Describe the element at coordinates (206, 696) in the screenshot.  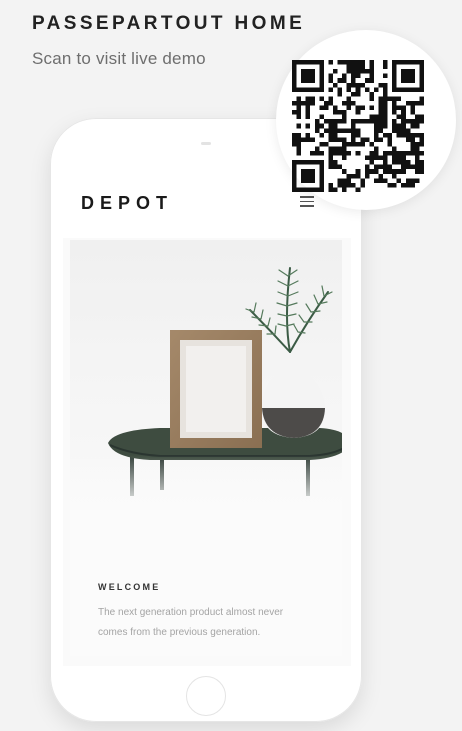
I see `phone-home-button` at that location.